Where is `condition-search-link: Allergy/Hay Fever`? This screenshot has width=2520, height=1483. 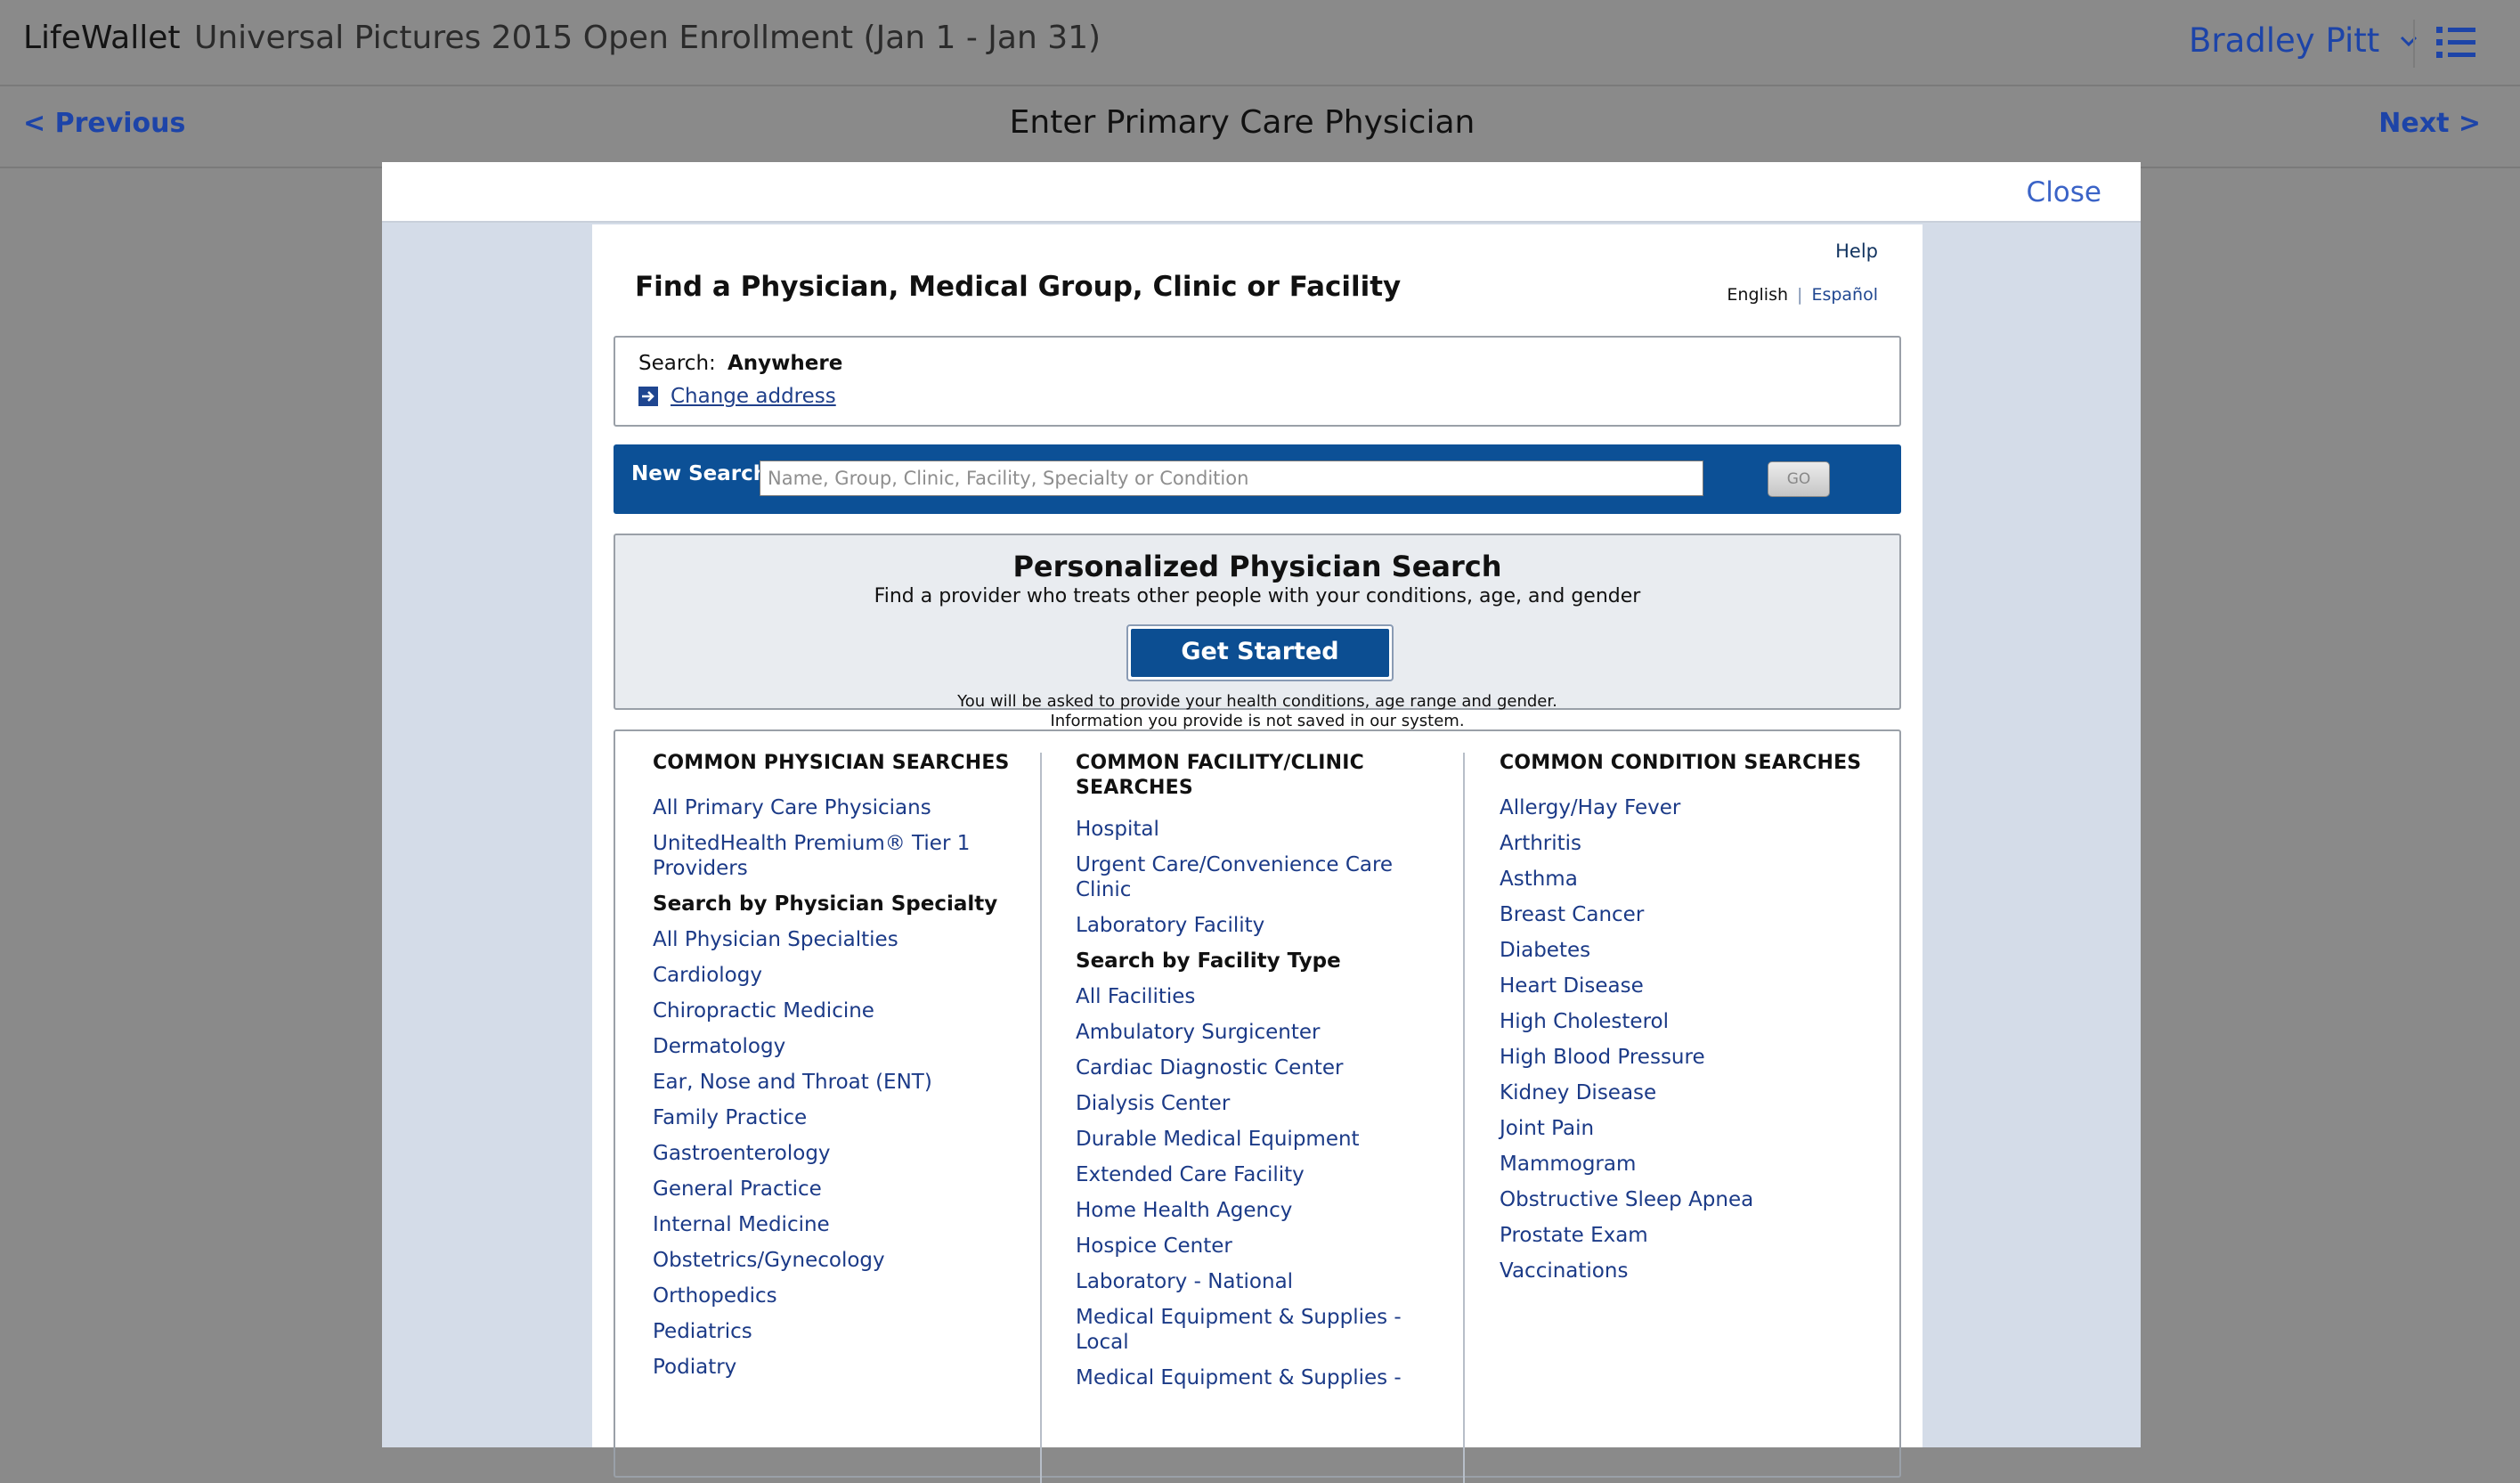 condition-search-link: Allergy/Hay Fever is located at coordinates (1687, 807).